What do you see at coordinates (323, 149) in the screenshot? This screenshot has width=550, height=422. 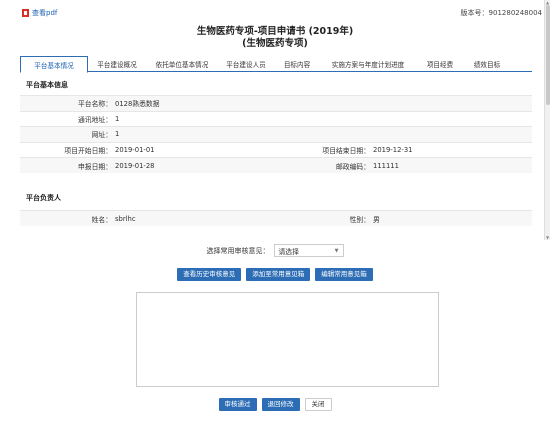 I see `end-date-label: 项目结束日期：` at bounding box center [323, 149].